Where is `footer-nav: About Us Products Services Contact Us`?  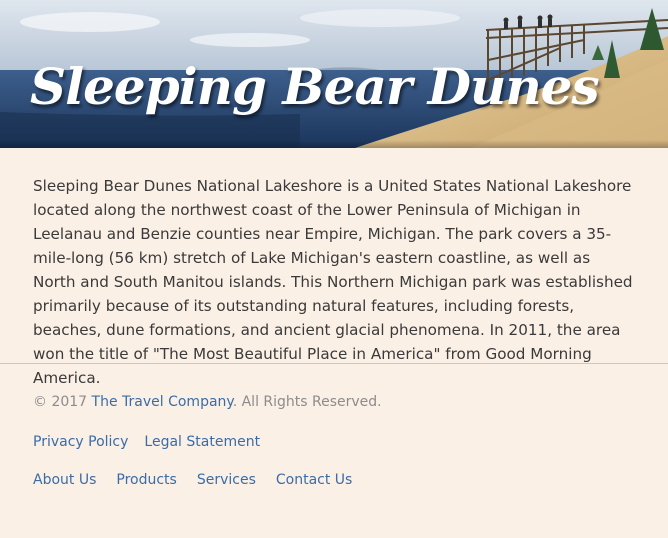 footer-nav: About Us Products Services Contact Us is located at coordinates (334, 480).